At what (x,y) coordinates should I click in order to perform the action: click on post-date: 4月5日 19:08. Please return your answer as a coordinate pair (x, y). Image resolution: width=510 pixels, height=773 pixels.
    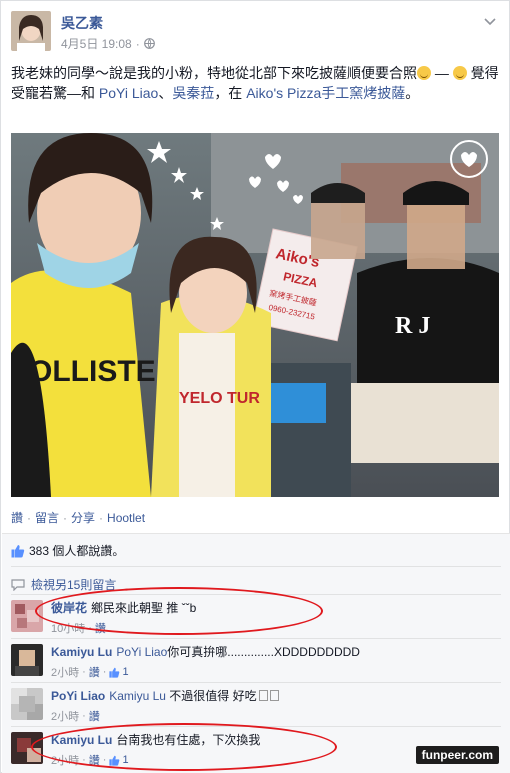
    Looking at the image, I should click on (96, 43).